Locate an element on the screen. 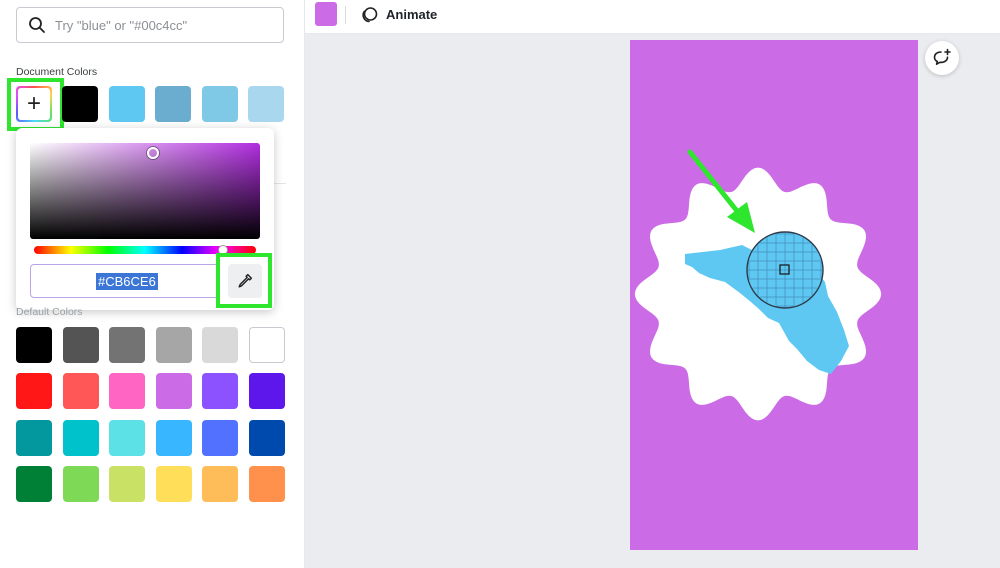 The height and width of the screenshot is (568, 1000). color-picker-popup: #CB6CE6 is located at coordinates (145, 219).